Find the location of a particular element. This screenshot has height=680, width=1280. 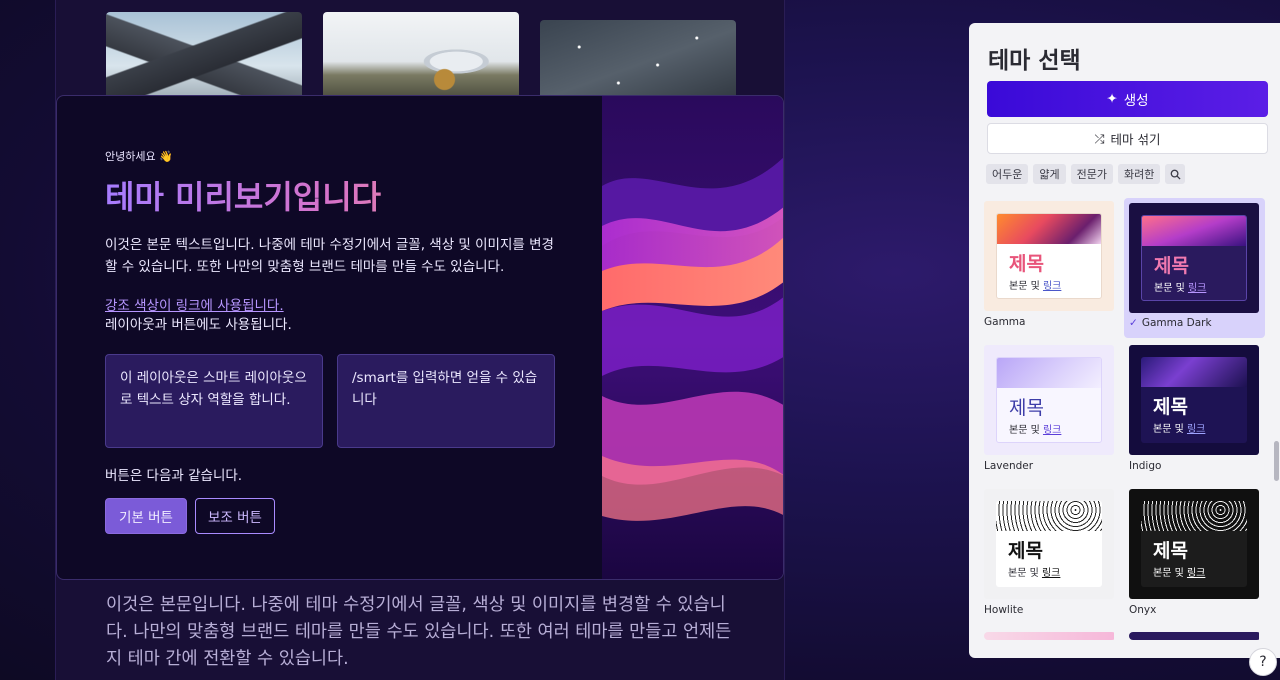

astronaut-thumbnail is located at coordinates (421, 57).